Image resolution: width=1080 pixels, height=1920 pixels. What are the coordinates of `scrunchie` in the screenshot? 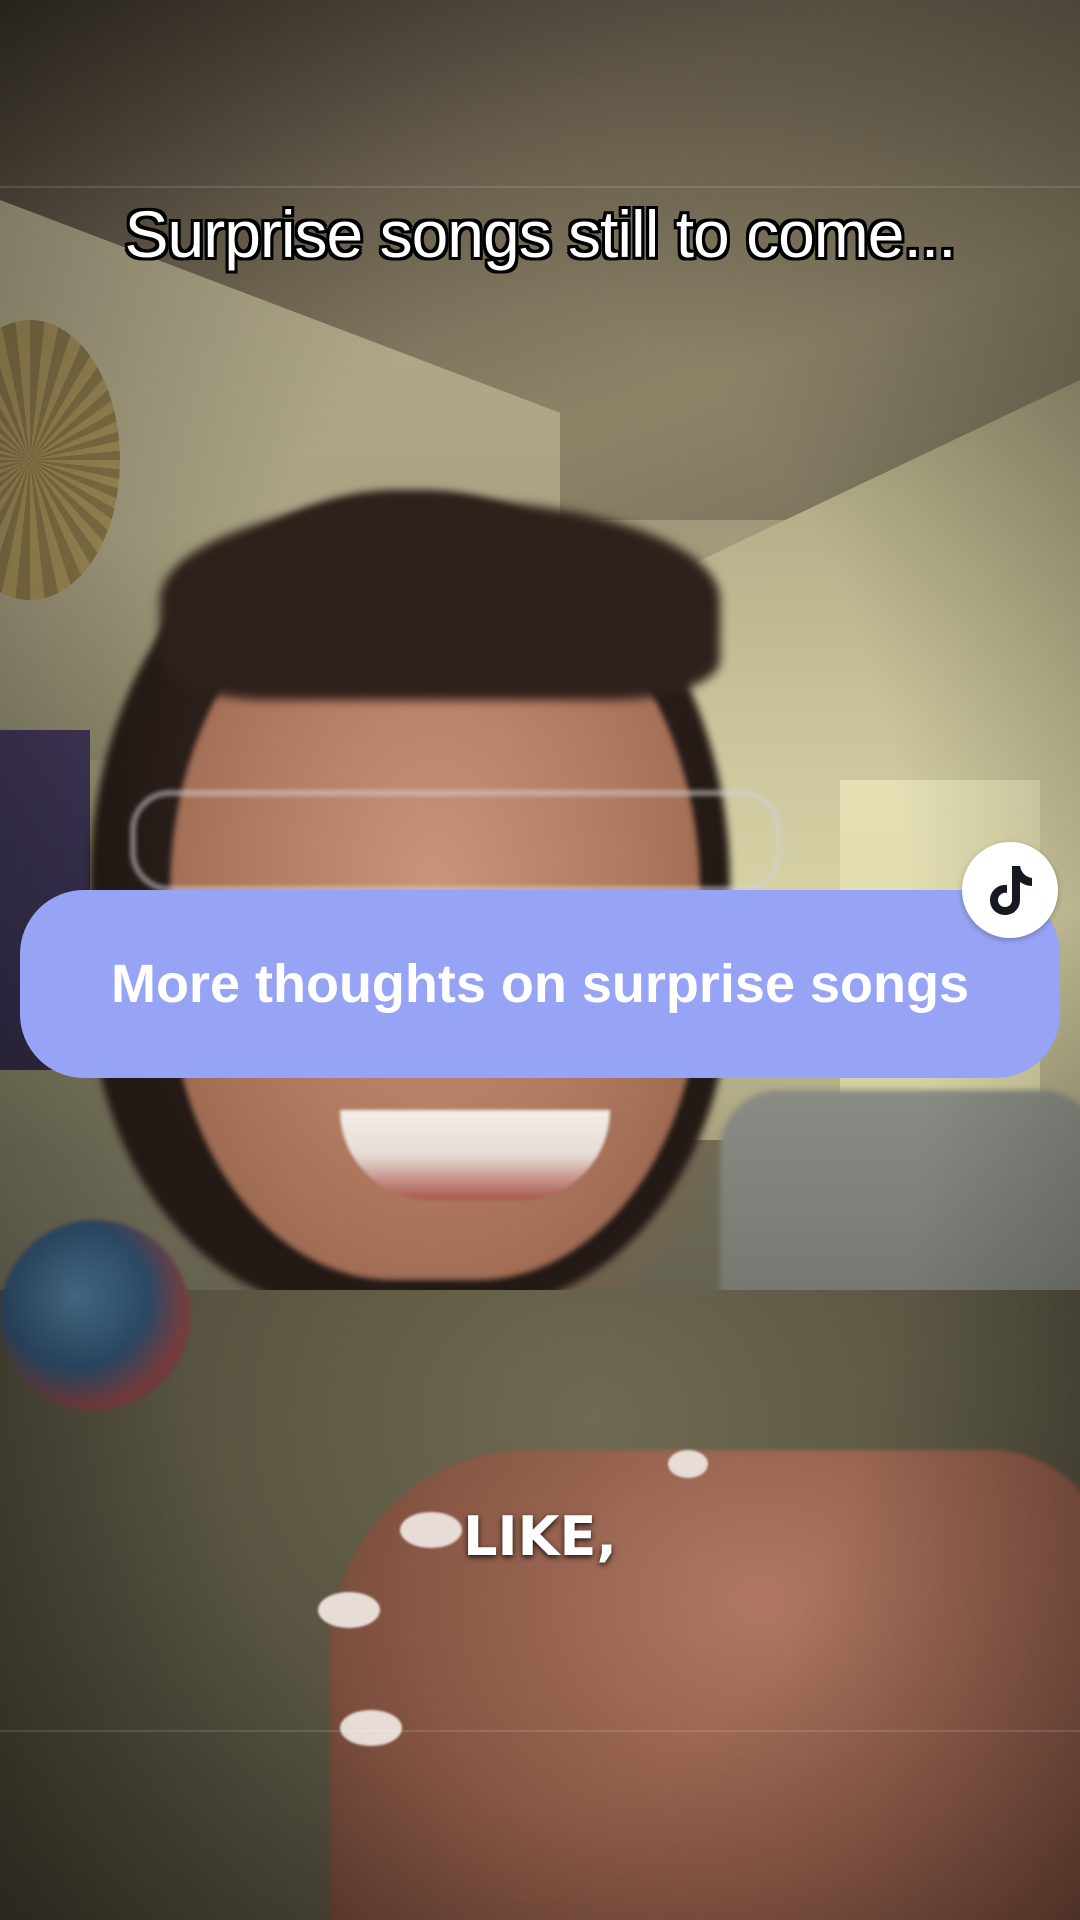 It's located at (95, 1315).